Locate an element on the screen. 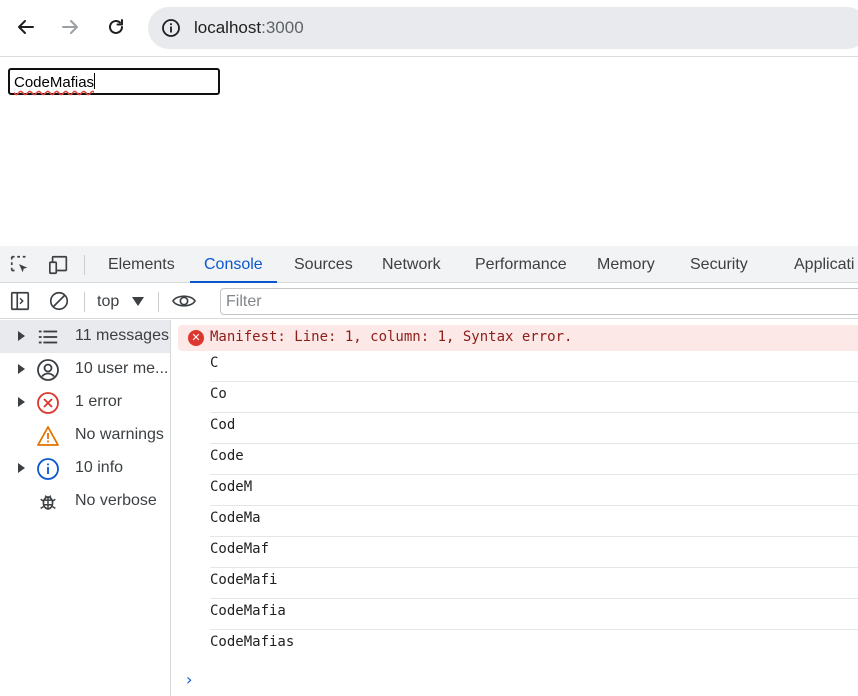  log-text: CodeM is located at coordinates (231, 487).